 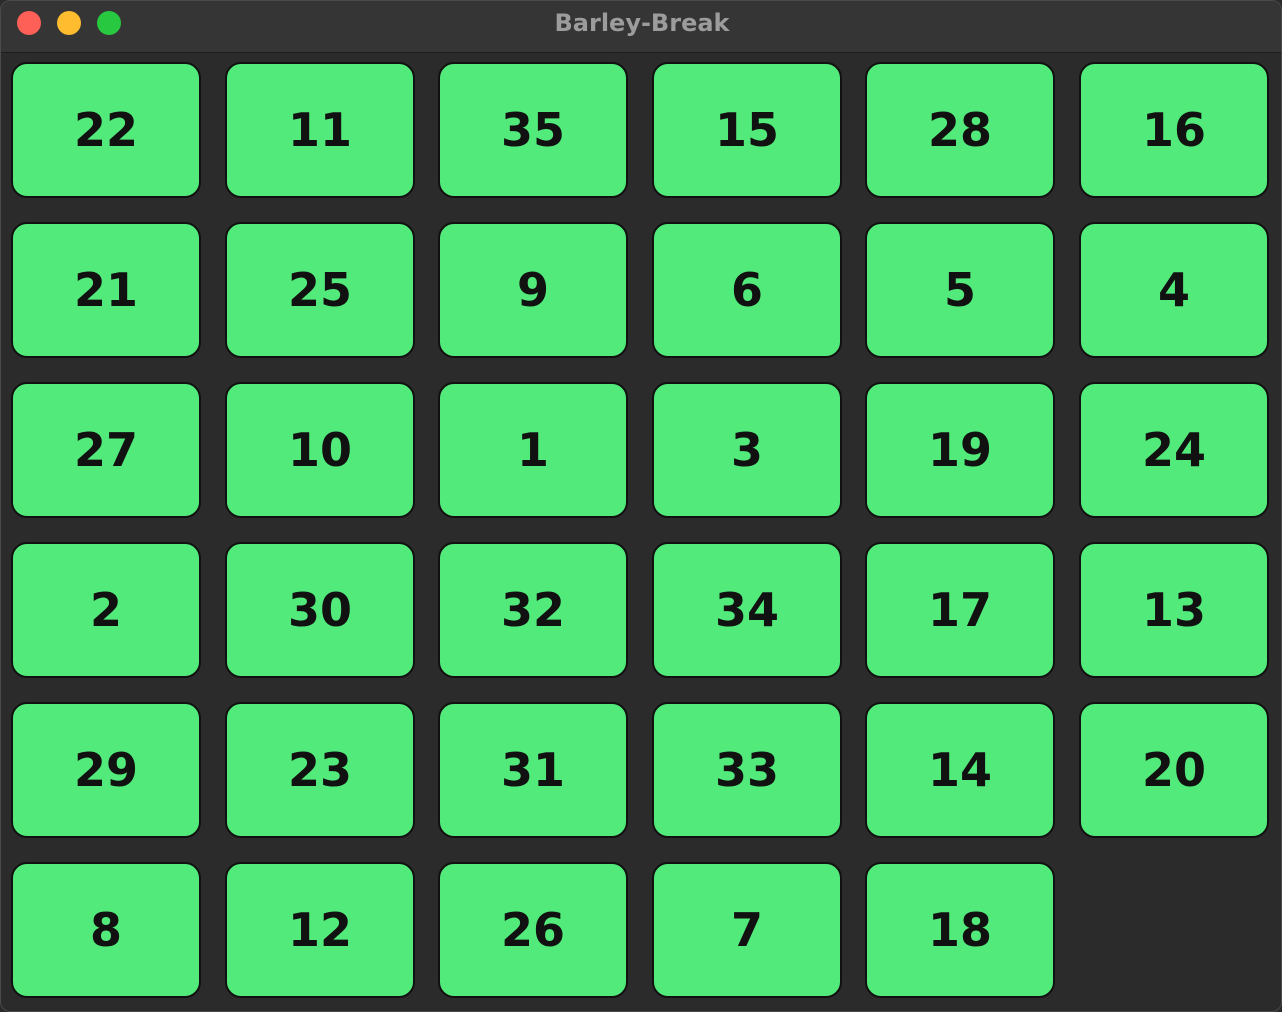 I want to click on puzzle-tile: 31, so click(x=533, y=770).